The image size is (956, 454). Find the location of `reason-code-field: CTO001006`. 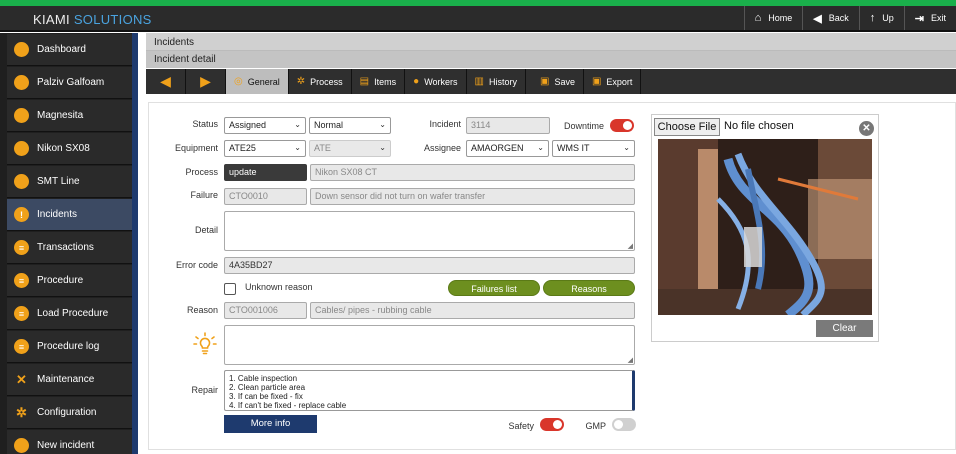

reason-code-field: CTO001006 is located at coordinates (265, 310).